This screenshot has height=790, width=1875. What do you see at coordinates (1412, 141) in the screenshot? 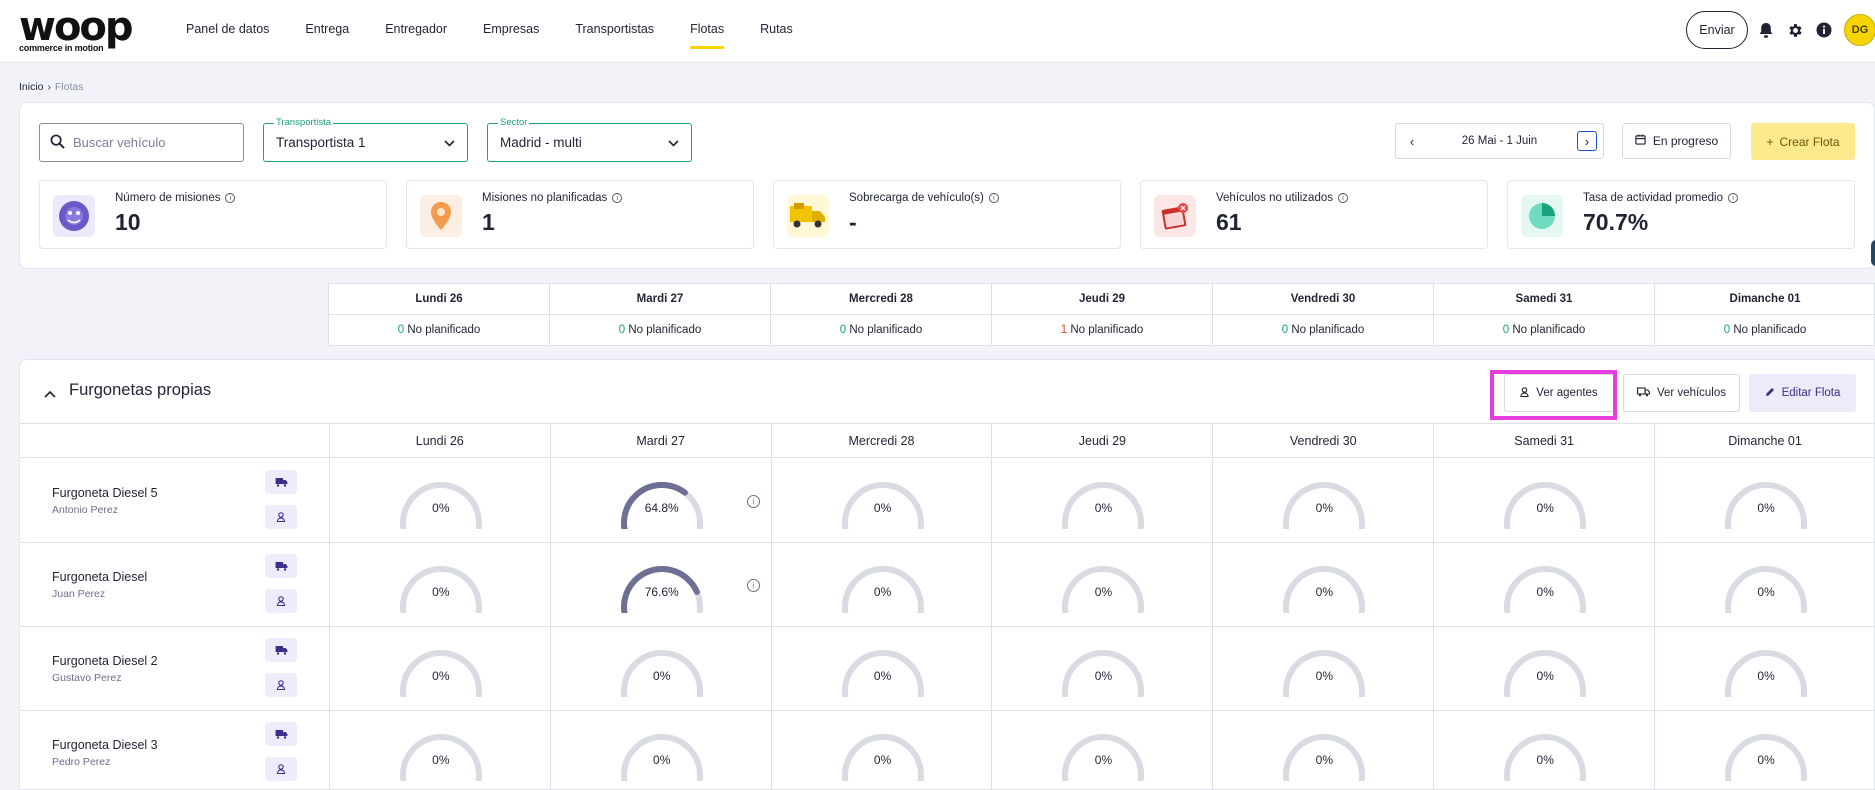
I see `previous-week-button: ‹` at bounding box center [1412, 141].